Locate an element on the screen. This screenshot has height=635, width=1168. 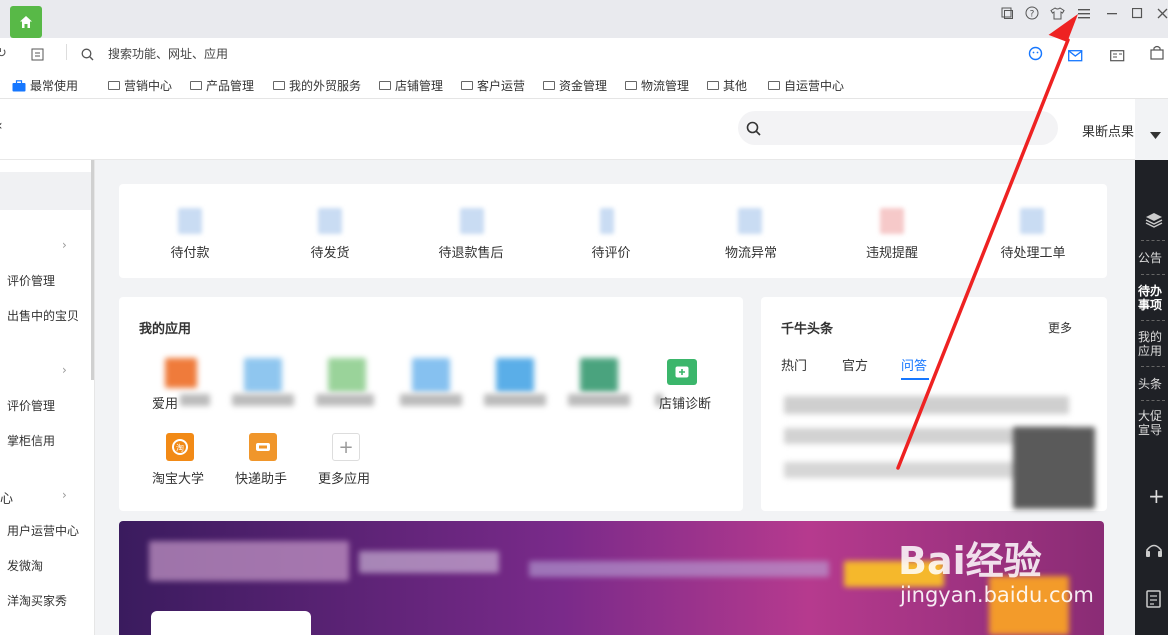
active-tab-indicator is located at coordinates (915, 379).